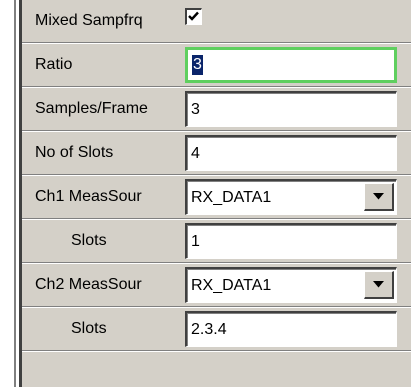 This screenshot has width=411, height=387. Describe the element at coordinates (216, 21) in the screenshot. I see `row-mixed-sampfrq: Mixed Sampfrq` at that location.